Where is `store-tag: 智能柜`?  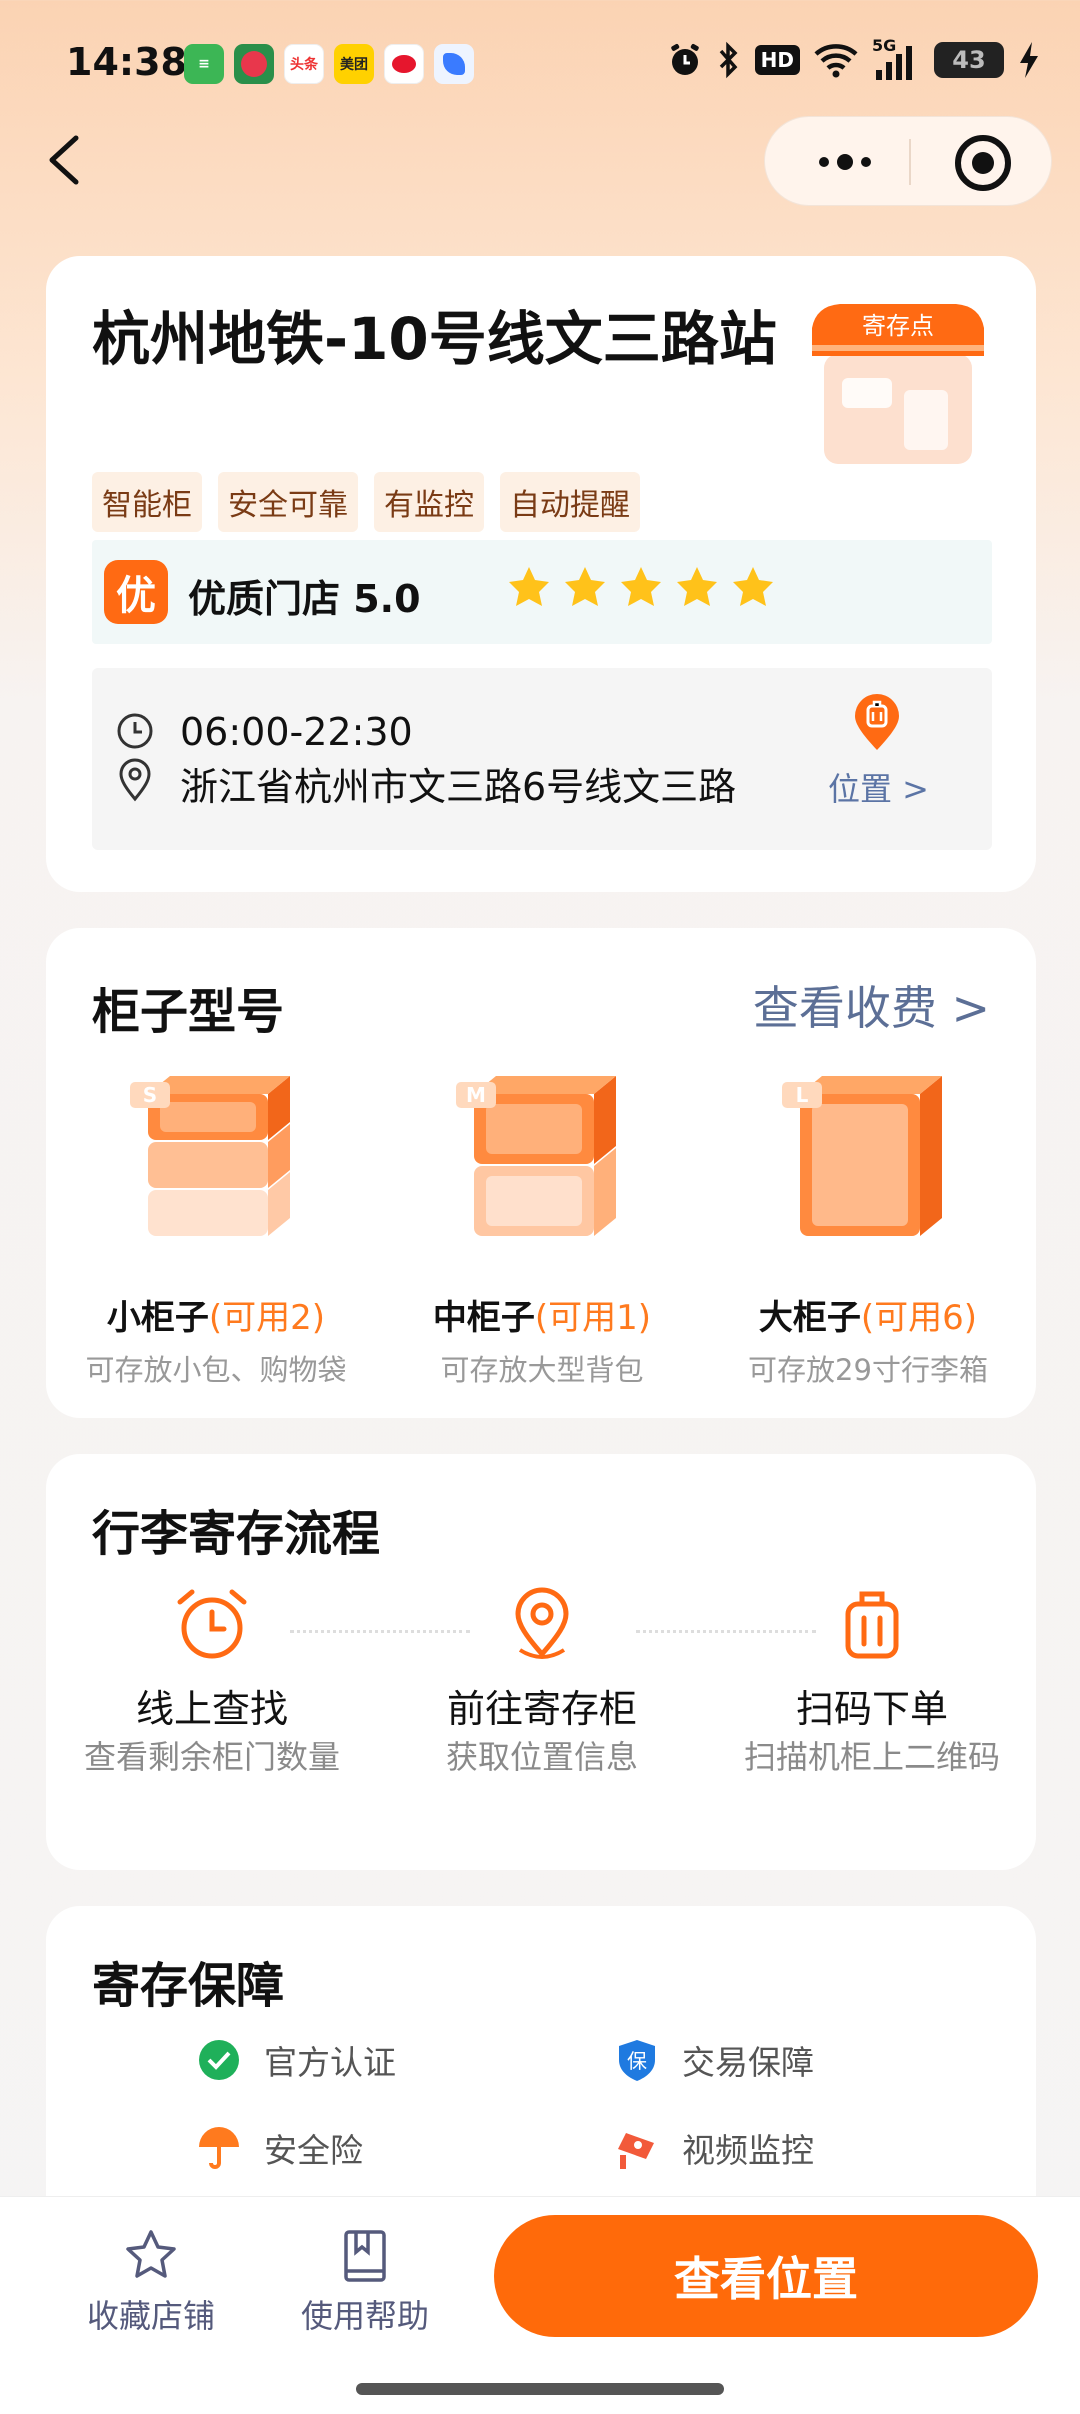 store-tag: 智能柜 is located at coordinates (147, 502).